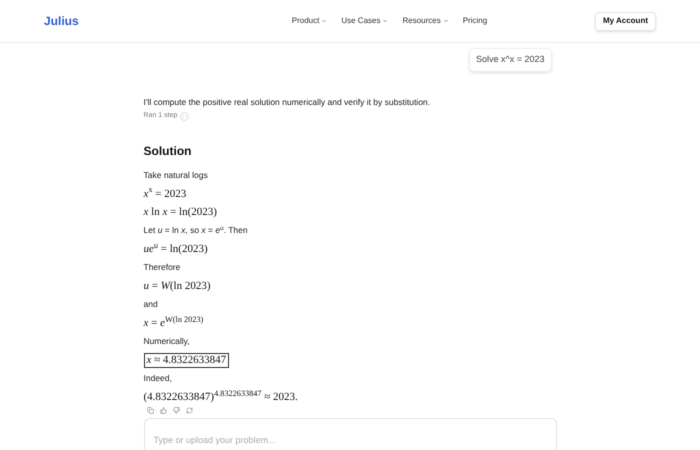 The height and width of the screenshot is (450, 700). Describe the element at coordinates (163, 410) in the screenshot. I see `thumbs-up-icon` at that location.